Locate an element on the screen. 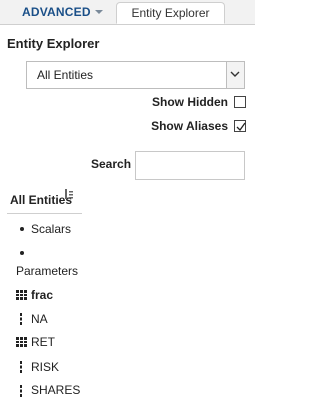 Image resolution: width=320 pixels, height=397 pixels. chevron-down-icon is located at coordinates (235, 74).